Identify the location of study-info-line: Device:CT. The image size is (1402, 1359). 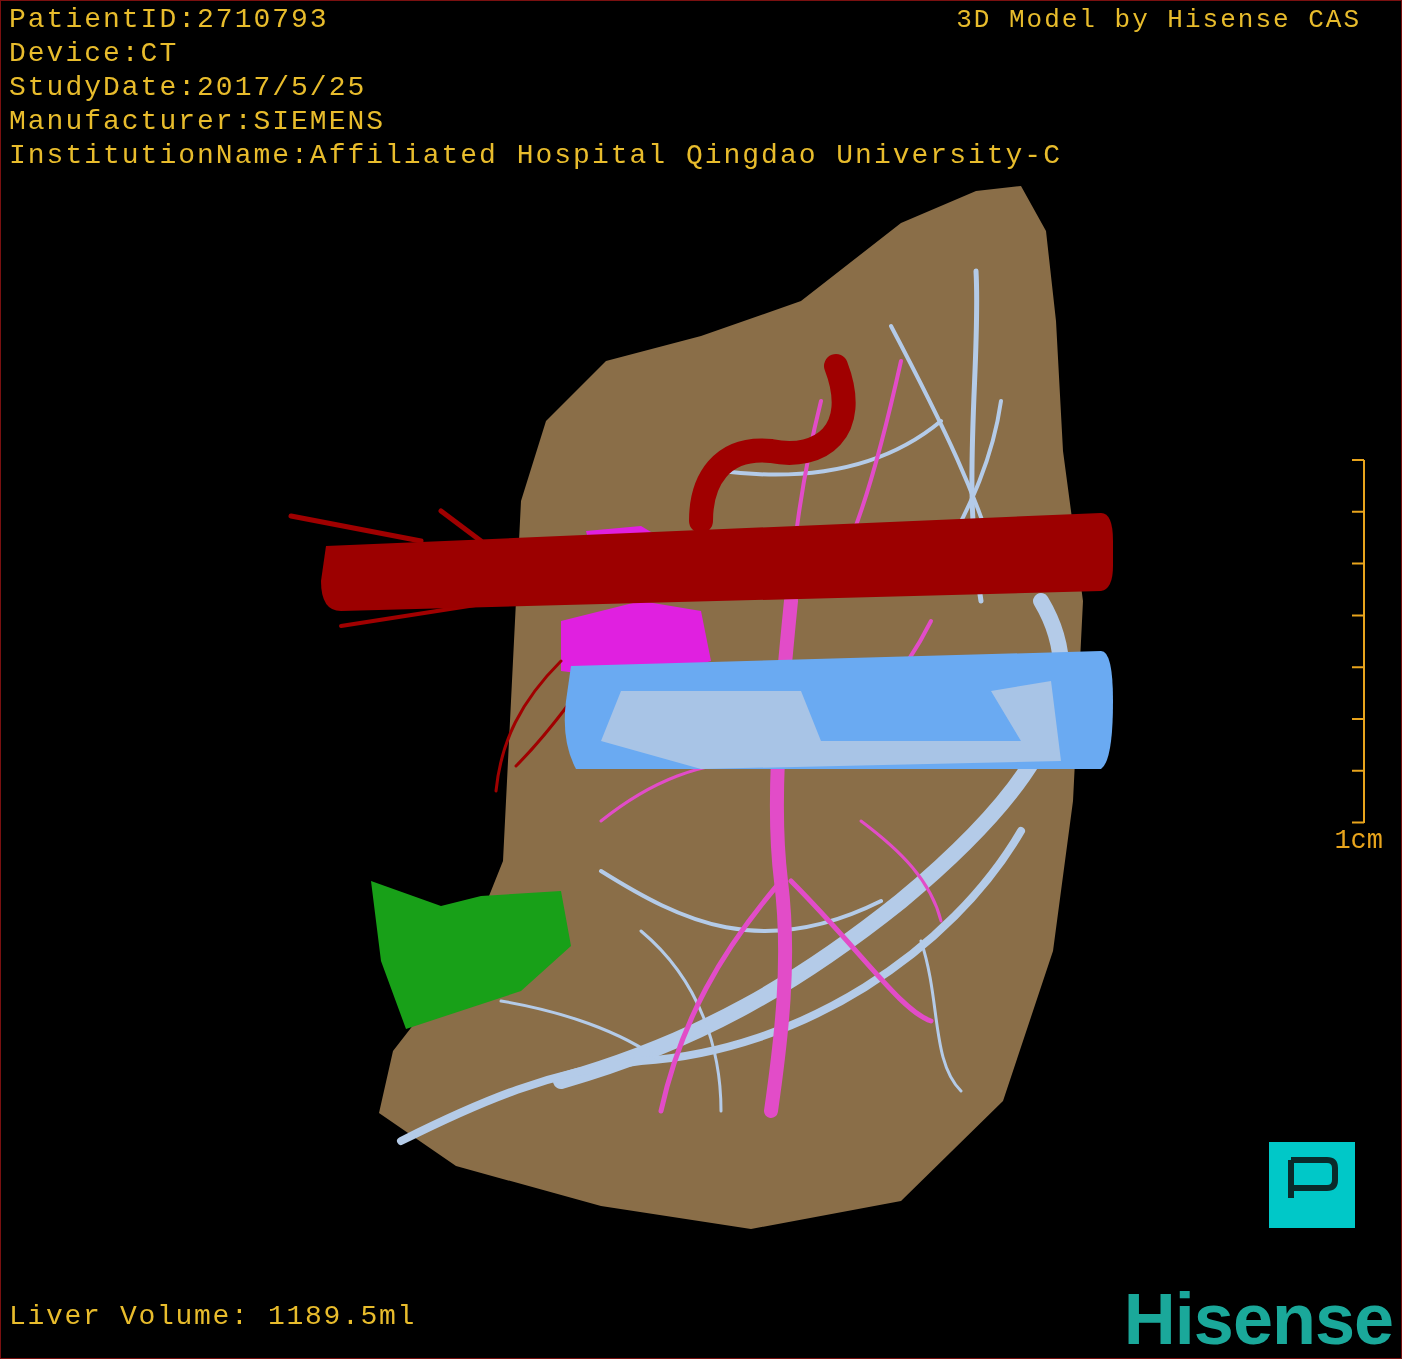
(94, 54).